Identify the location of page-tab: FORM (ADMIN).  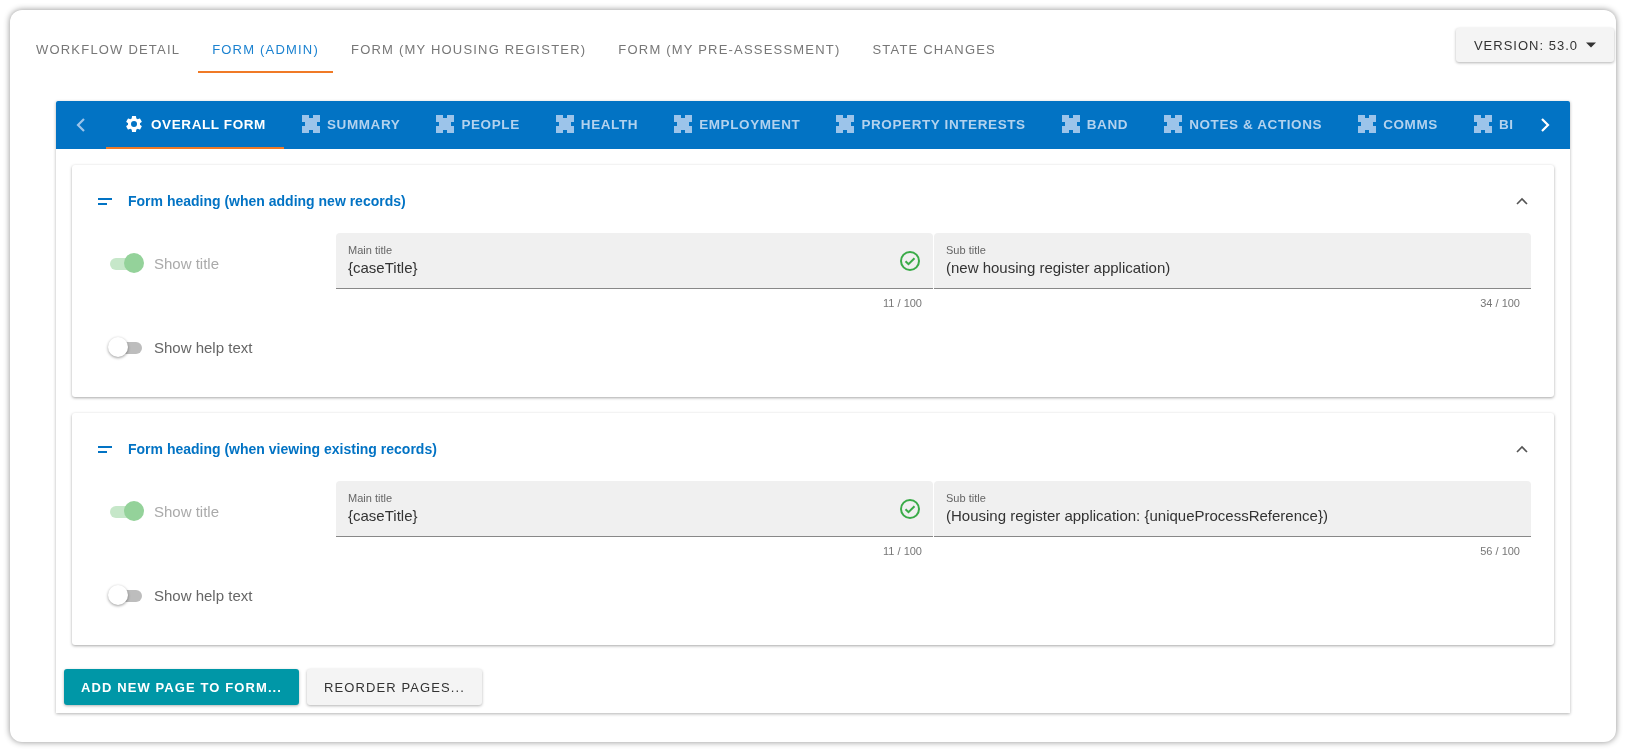
(265, 52).